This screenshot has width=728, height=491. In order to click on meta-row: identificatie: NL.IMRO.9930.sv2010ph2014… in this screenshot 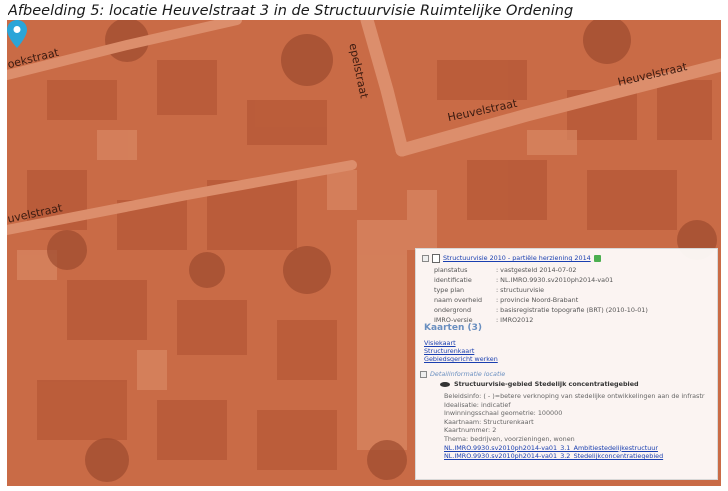, I will do `click(524, 280)`.